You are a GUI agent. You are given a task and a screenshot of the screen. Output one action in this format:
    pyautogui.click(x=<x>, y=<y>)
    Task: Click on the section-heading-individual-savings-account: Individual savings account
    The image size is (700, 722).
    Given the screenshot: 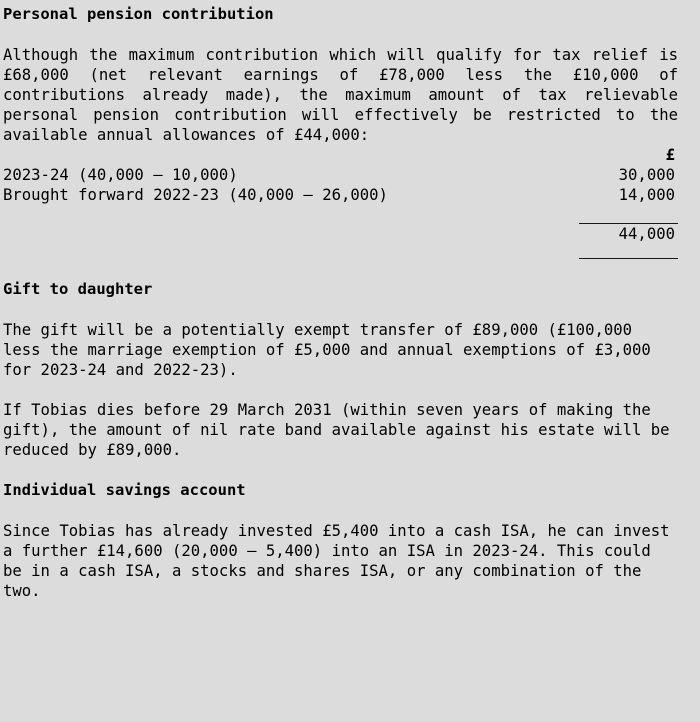 What is the action you would take?
    pyautogui.click(x=124, y=489)
    